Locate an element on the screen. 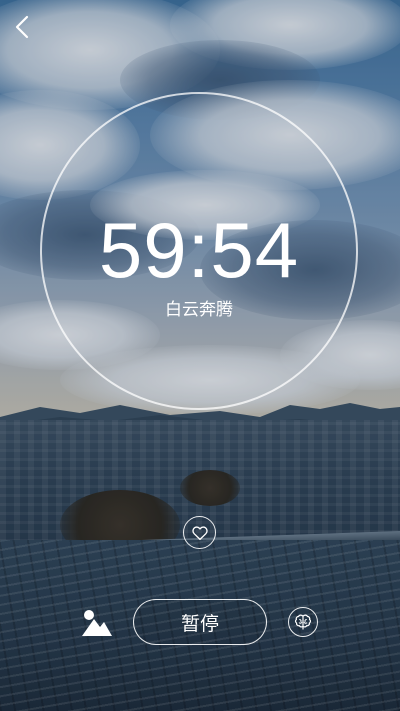 The image size is (400, 711). brain-icon is located at coordinates (303, 622).